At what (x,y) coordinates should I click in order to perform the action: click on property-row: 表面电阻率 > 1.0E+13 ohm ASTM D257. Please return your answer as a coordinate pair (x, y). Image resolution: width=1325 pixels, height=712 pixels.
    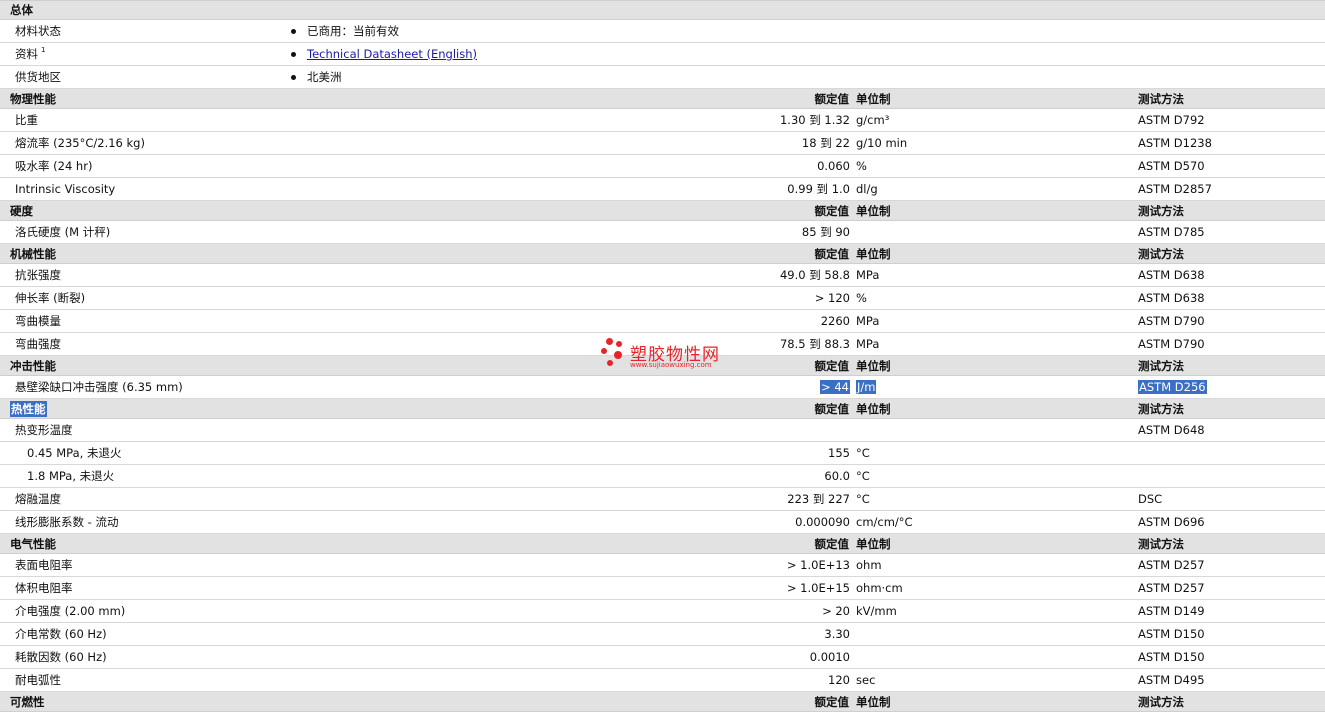
    Looking at the image, I should click on (662, 565).